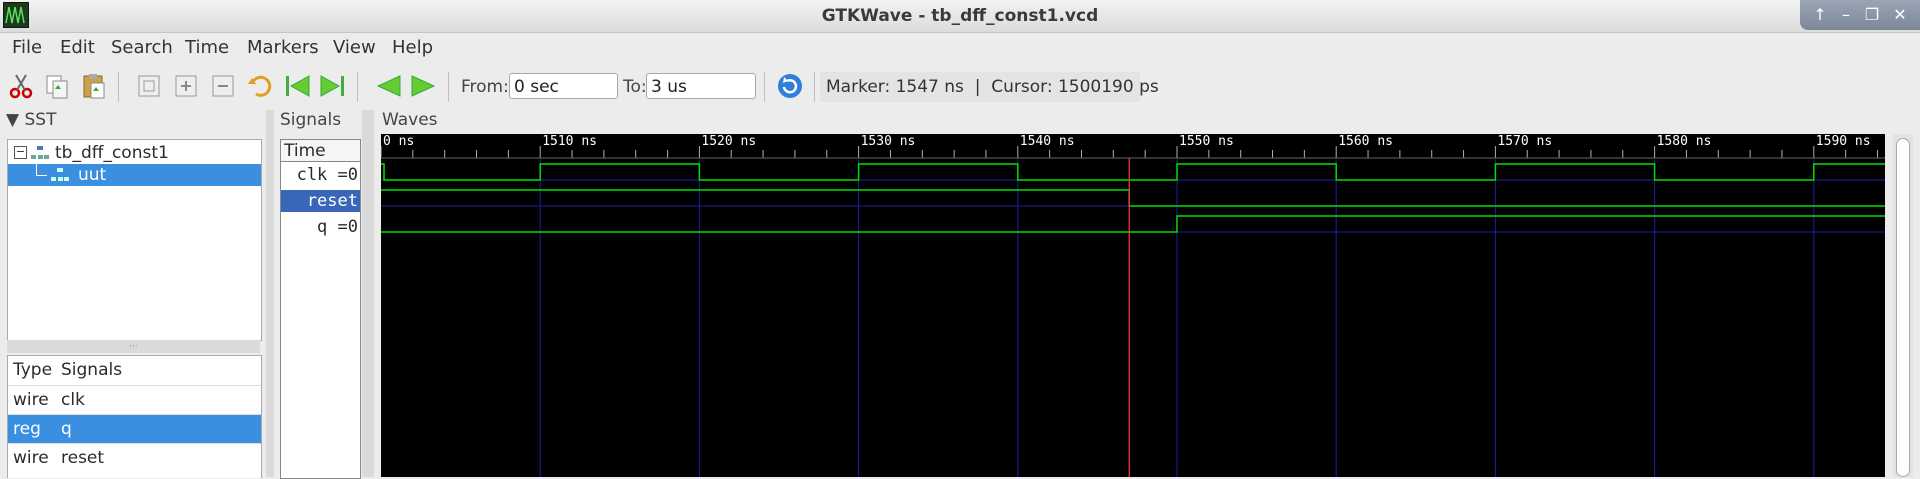  What do you see at coordinates (32, 370) in the screenshot?
I see `type-column-header: Type` at bounding box center [32, 370].